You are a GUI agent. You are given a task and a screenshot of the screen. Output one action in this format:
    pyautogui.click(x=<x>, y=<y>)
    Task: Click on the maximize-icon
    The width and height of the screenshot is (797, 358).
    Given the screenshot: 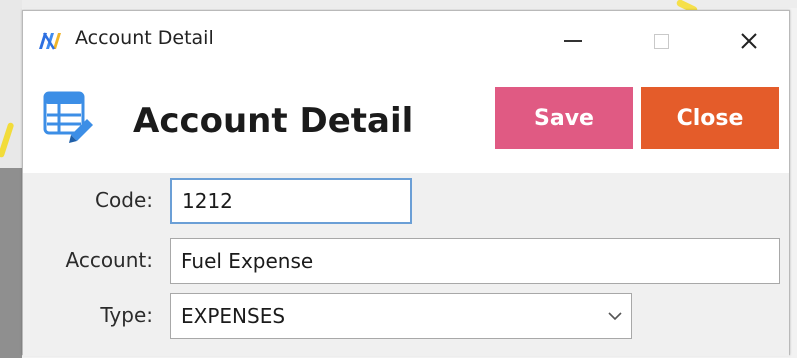 What is the action you would take?
    pyautogui.click(x=661, y=41)
    